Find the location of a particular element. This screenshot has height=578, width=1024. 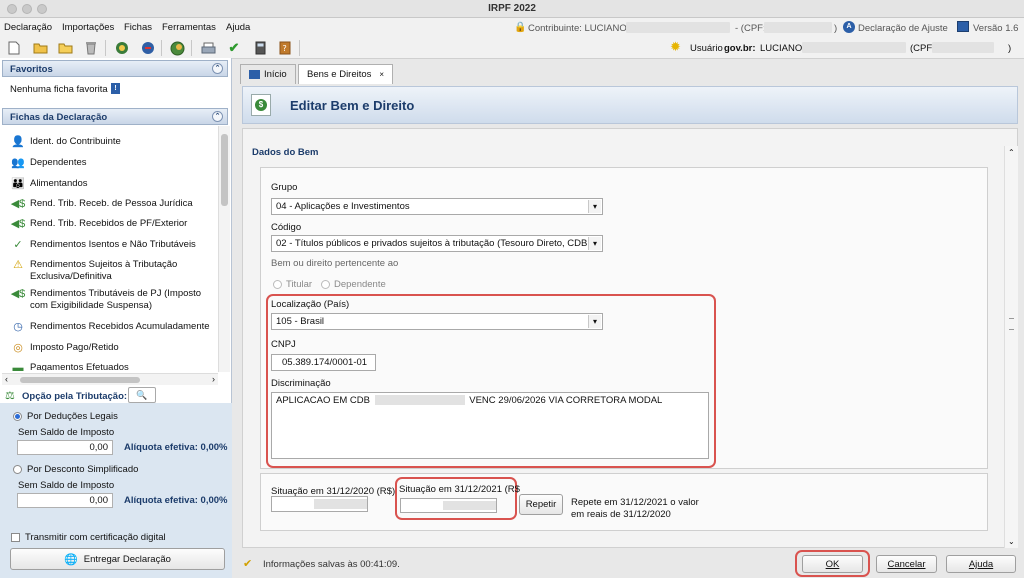

fichas-vertical-scrollbar is located at coordinates (224, 249).